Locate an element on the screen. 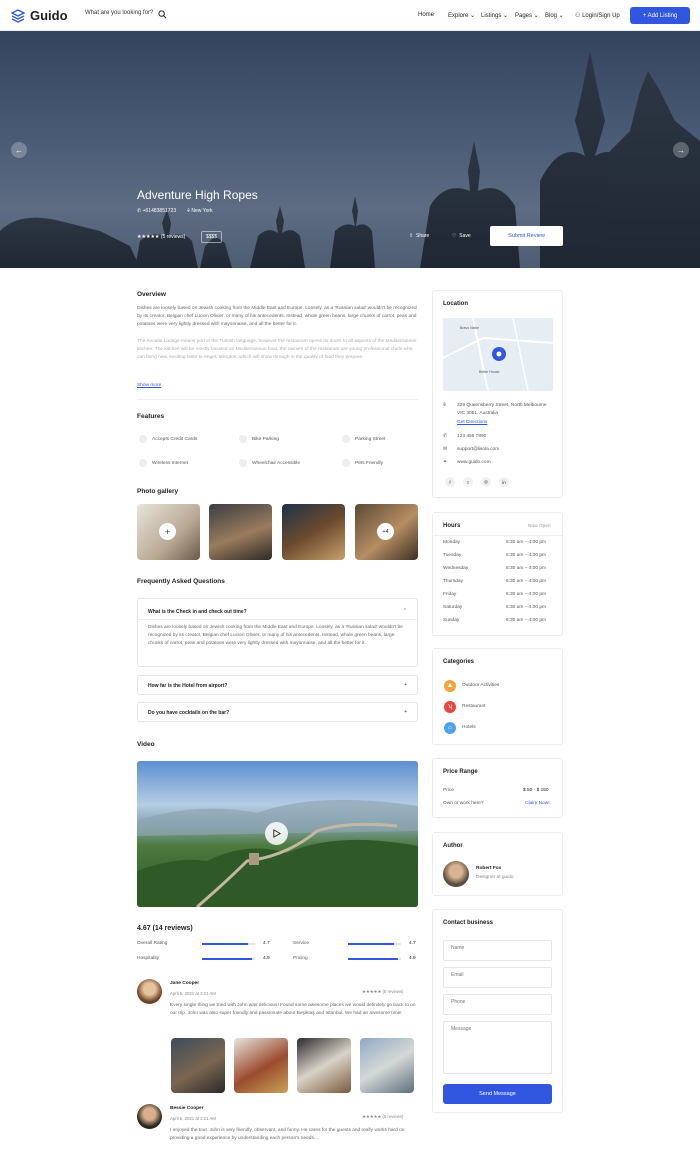  logo: Guido is located at coordinates (39, 15).